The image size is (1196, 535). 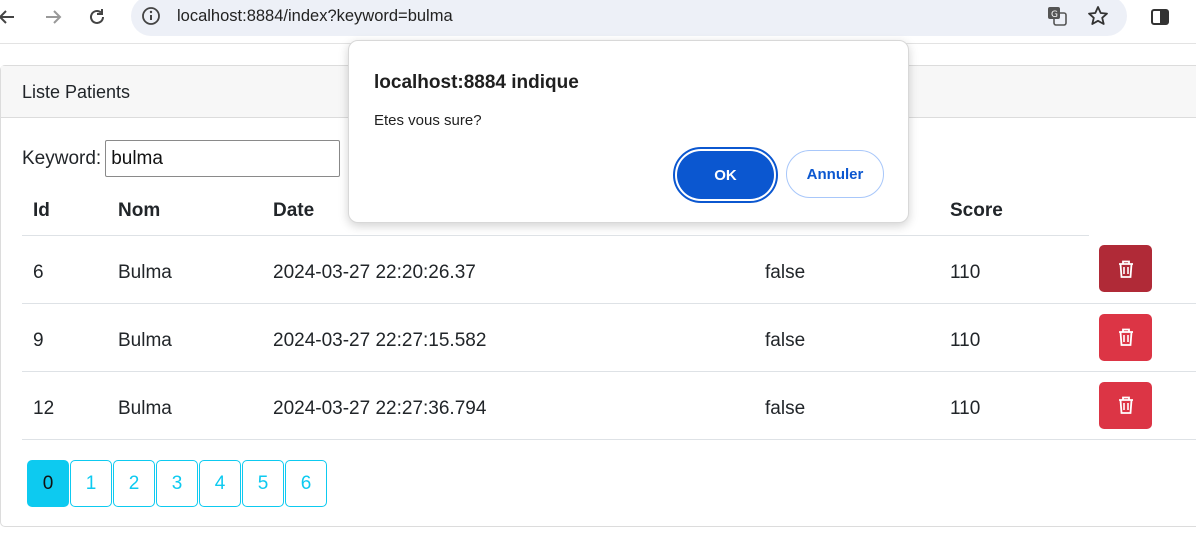 What do you see at coordinates (629, 18) in the screenshot?
I see `address-bar: localhost:8884/index?keyword=bulma G` at bounding box center [629, 18].